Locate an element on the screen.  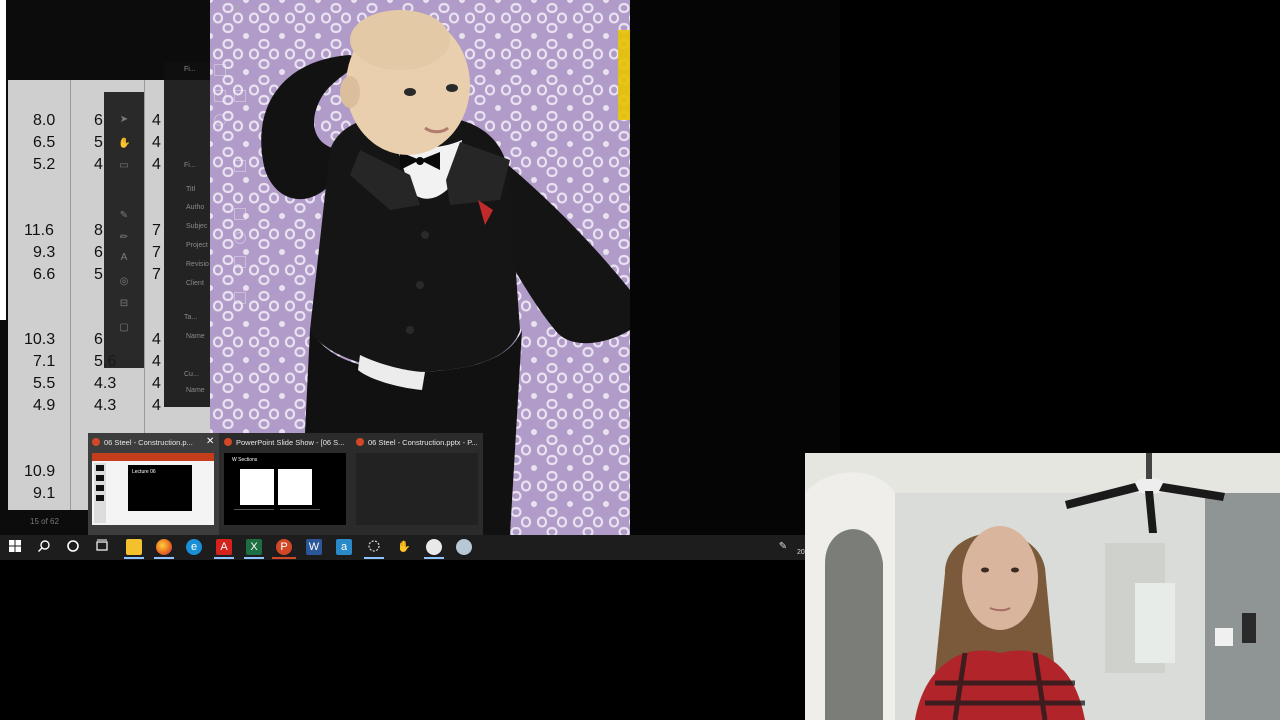
table-cell: 5.2 is located at coordinates (44, 164).